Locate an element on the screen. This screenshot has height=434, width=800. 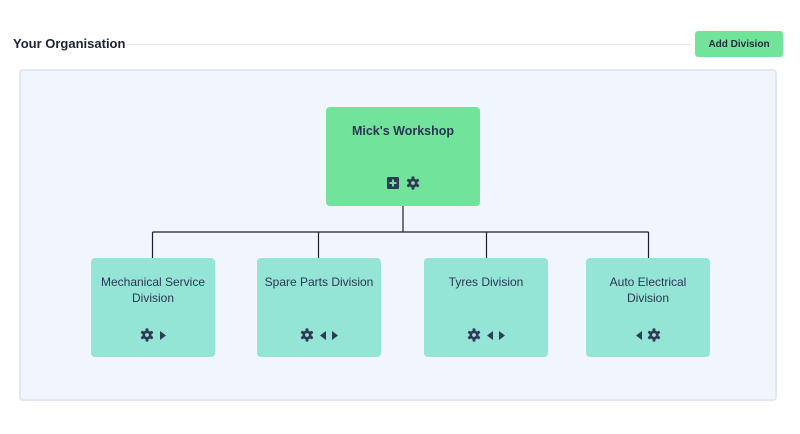
org-node-name: Mick's Workshop is located at coordinates (403, 131).